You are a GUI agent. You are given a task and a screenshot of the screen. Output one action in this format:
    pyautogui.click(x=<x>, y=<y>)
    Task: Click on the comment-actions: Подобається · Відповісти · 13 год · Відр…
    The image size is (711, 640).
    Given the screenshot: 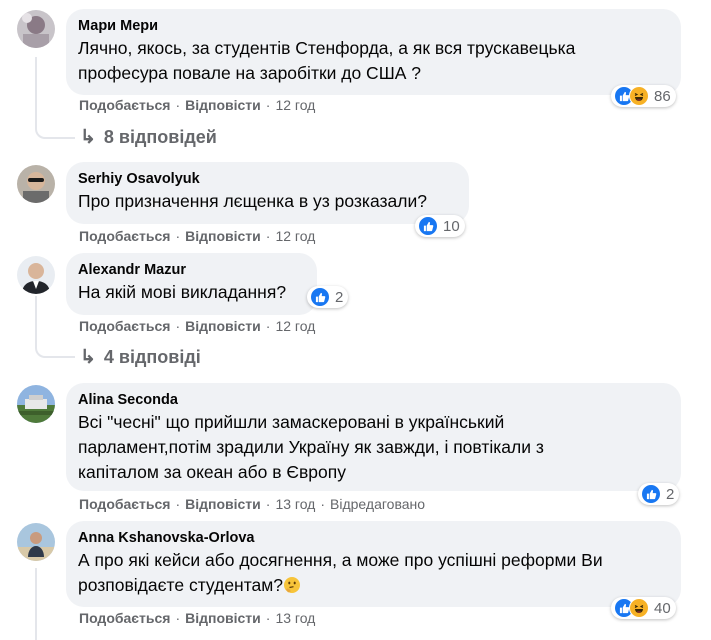 What is the action you would take?
    pyautogui.click(x=252, y=504)
    